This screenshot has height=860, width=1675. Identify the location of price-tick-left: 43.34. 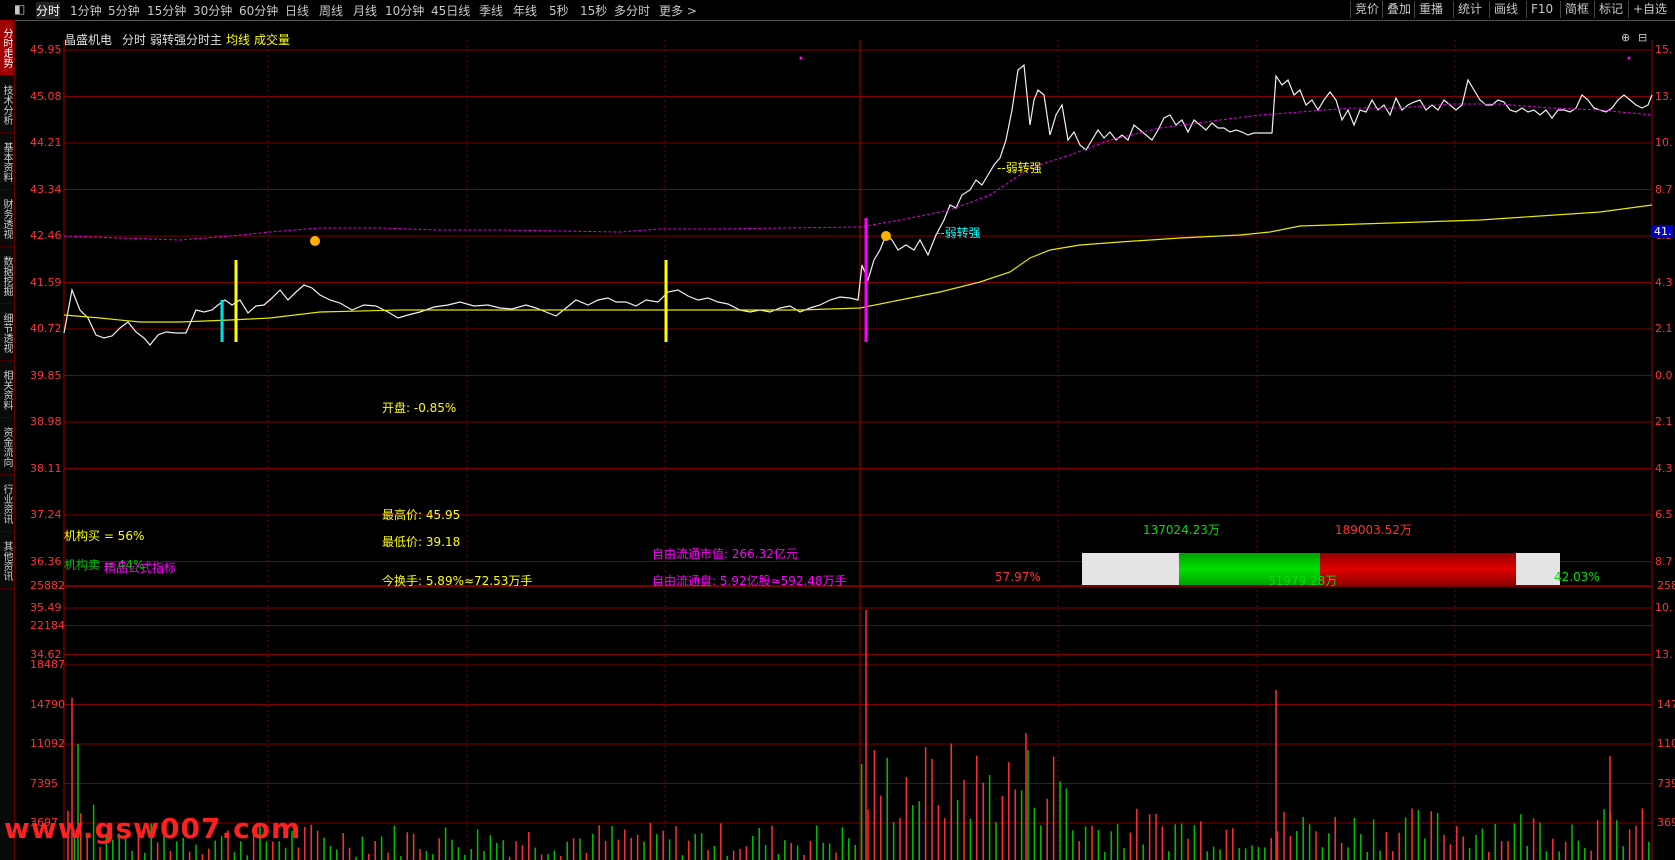
(46, 189).